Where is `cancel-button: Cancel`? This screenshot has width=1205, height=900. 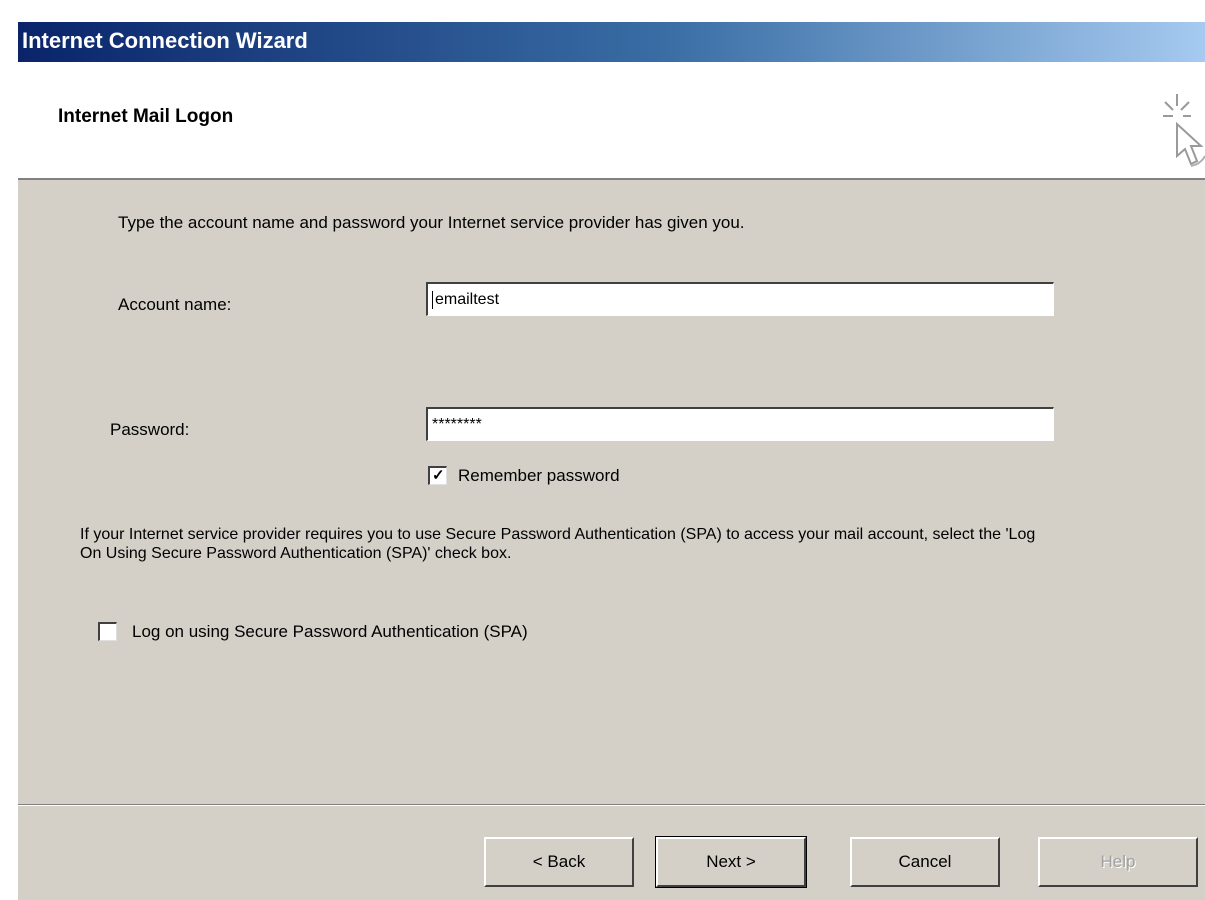
cancel-button: Cancel is located at coordinates (925, 862).